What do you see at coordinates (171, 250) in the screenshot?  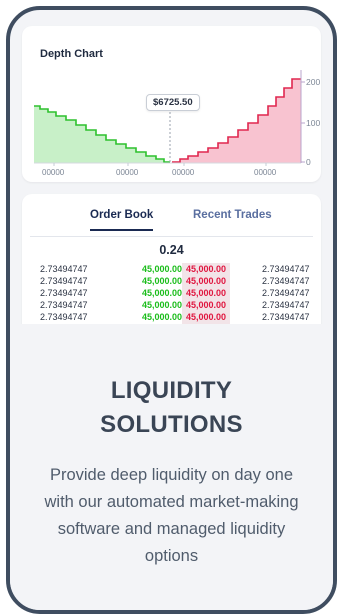 I see `spread-value: 0.24` at bounding box center [171, 250].